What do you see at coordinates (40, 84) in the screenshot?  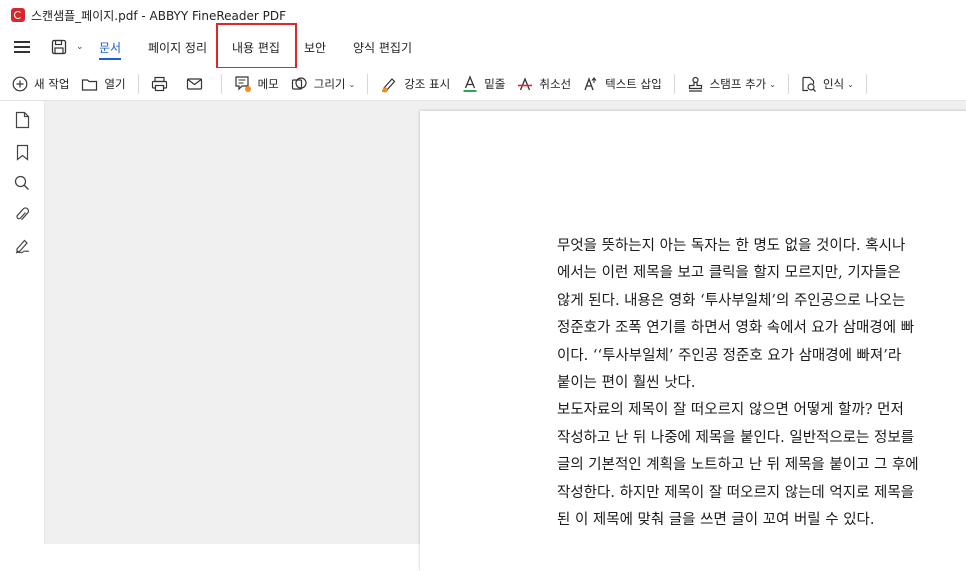 I see `new-task-button: 새 작업` at bounding box center [40, 84].